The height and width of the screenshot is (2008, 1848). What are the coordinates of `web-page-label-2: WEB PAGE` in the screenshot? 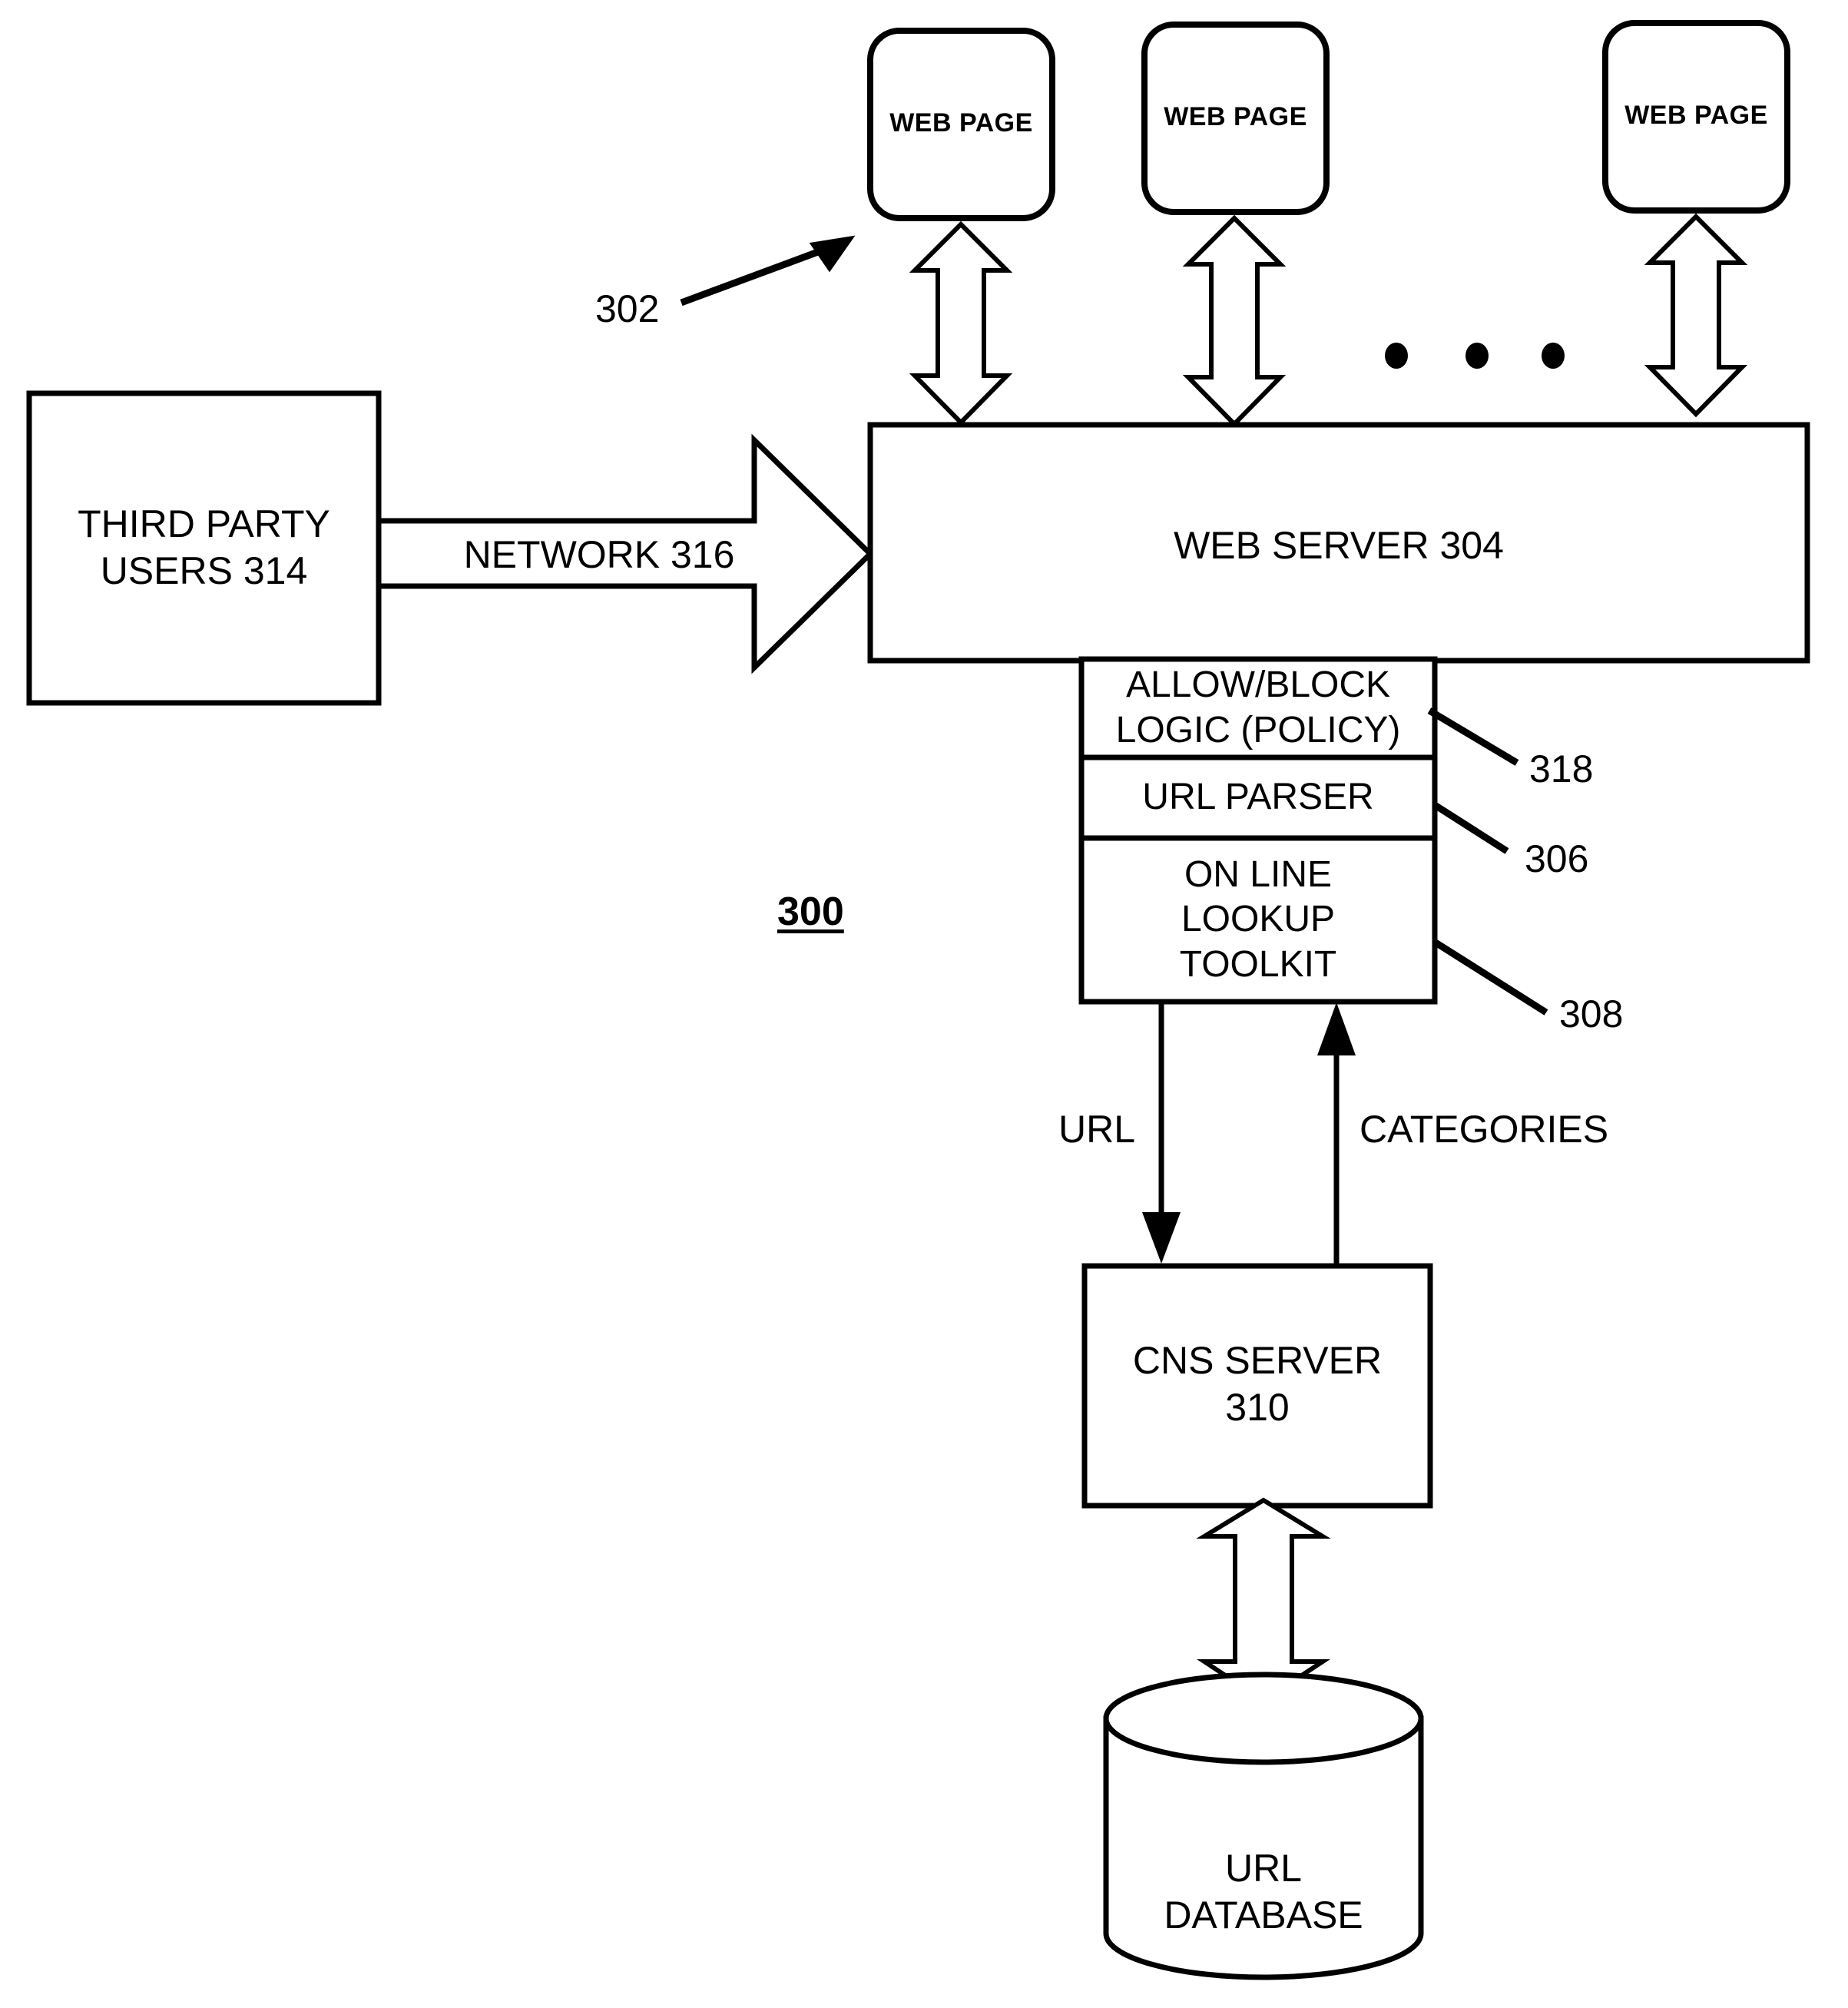 It's located at (1235, 117).